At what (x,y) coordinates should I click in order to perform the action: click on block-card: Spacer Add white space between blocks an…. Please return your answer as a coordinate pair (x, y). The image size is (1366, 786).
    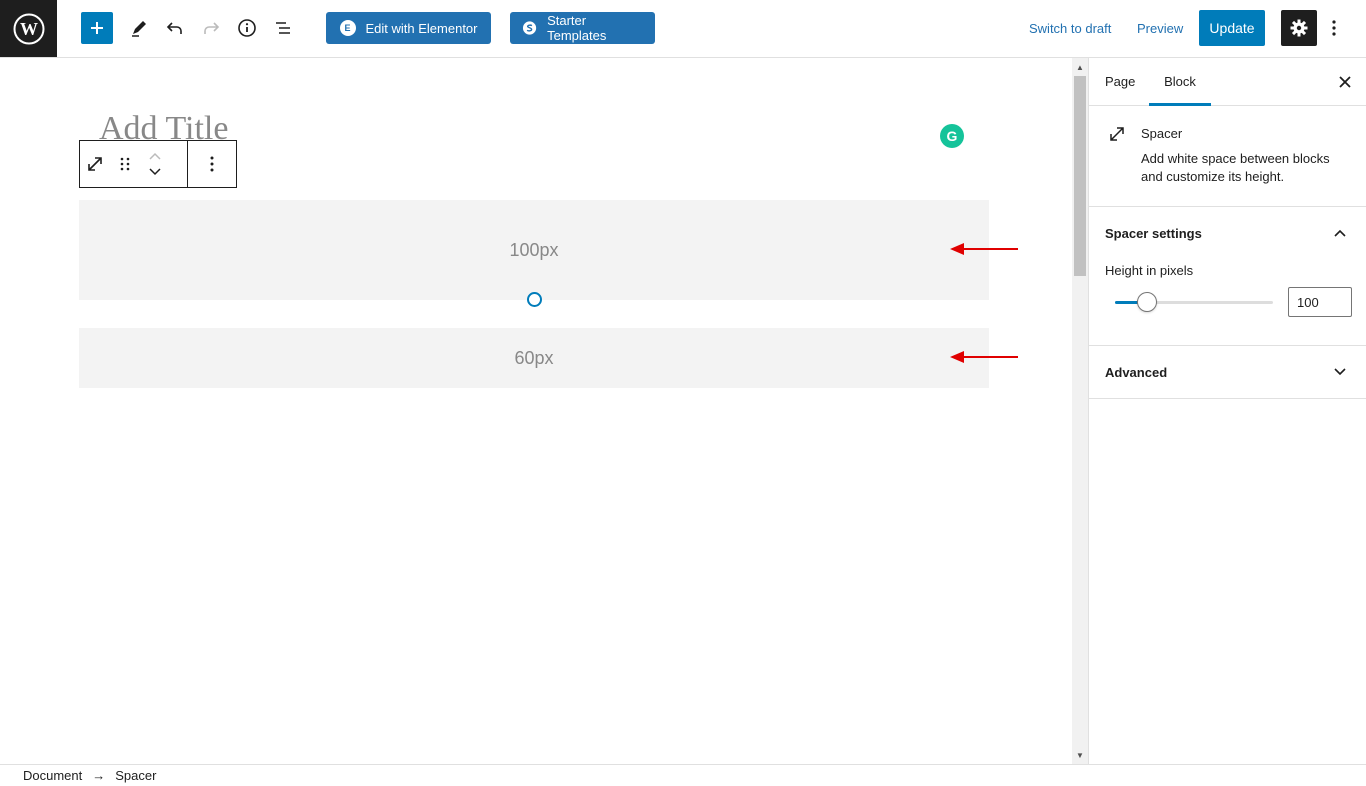
    Looking at the image, I should click on (1227, 156).